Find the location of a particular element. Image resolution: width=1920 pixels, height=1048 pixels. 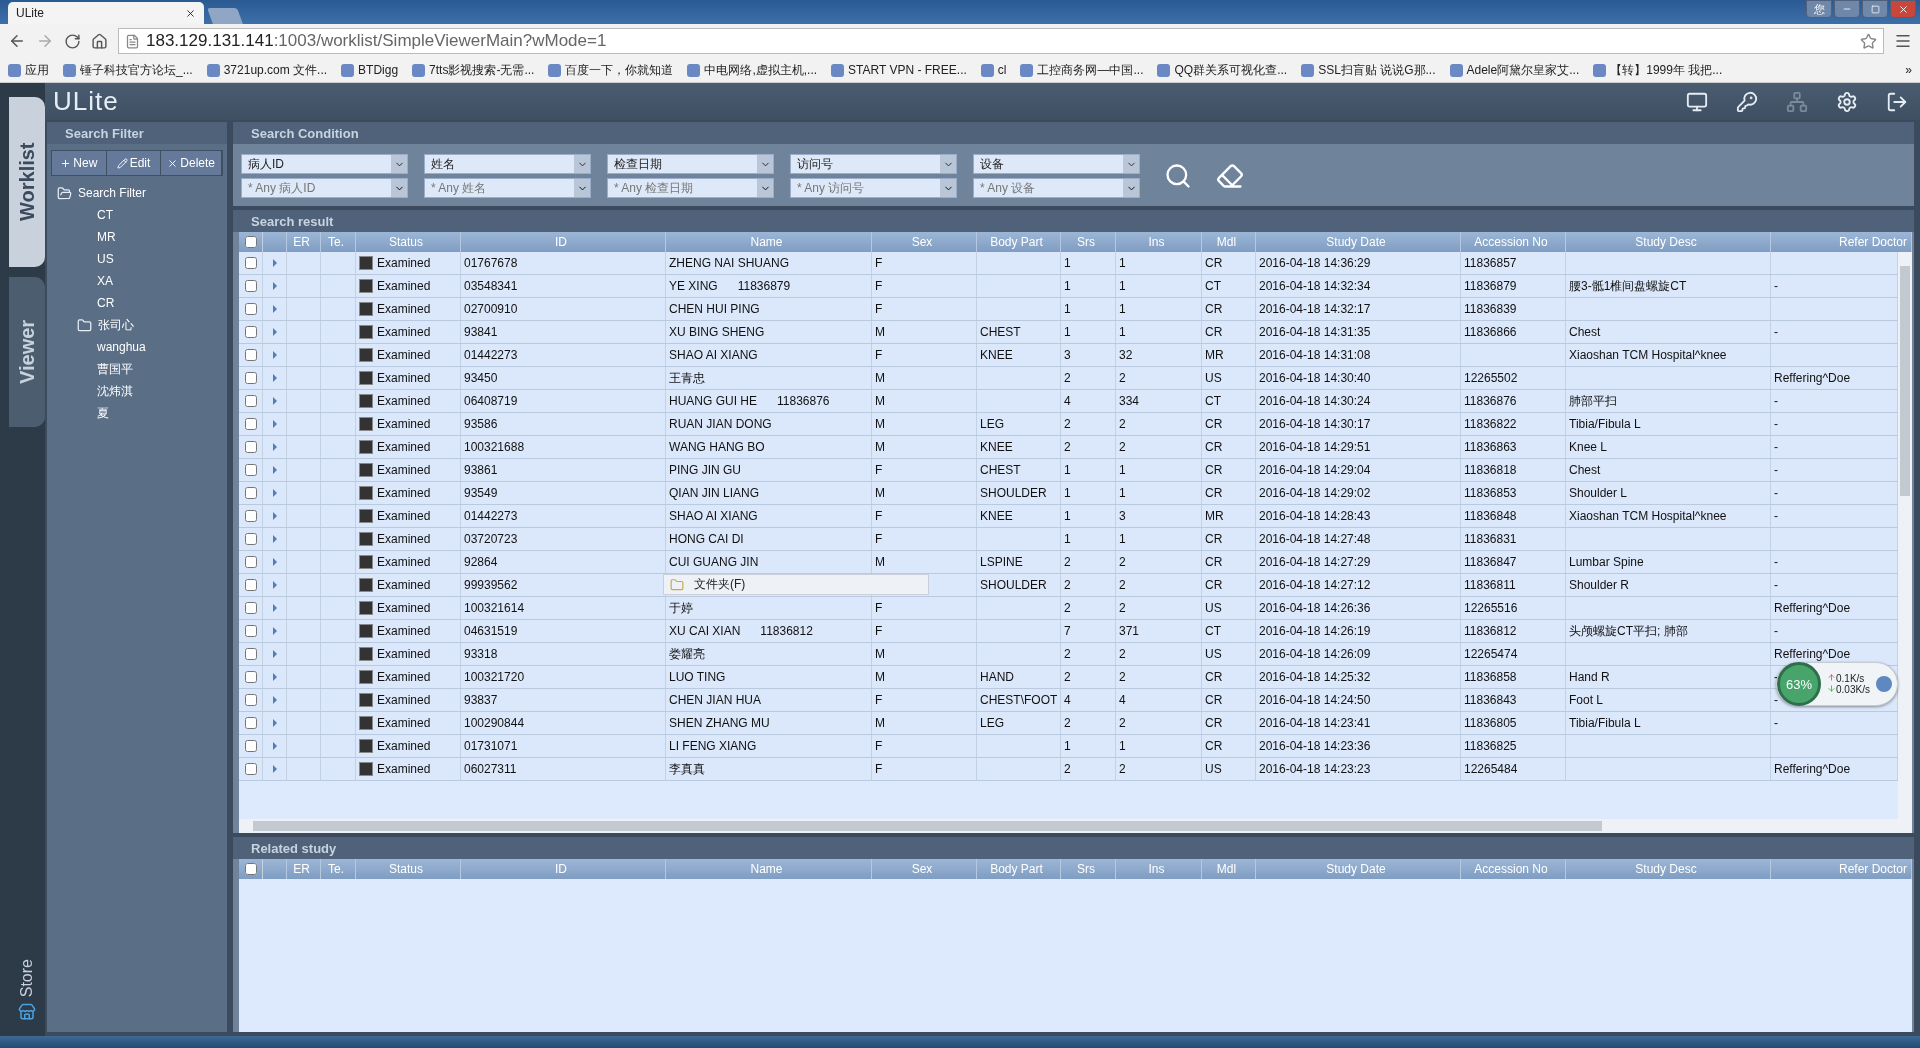

table-cell: CHEN HUI PING is located at coordinates (714, 309).